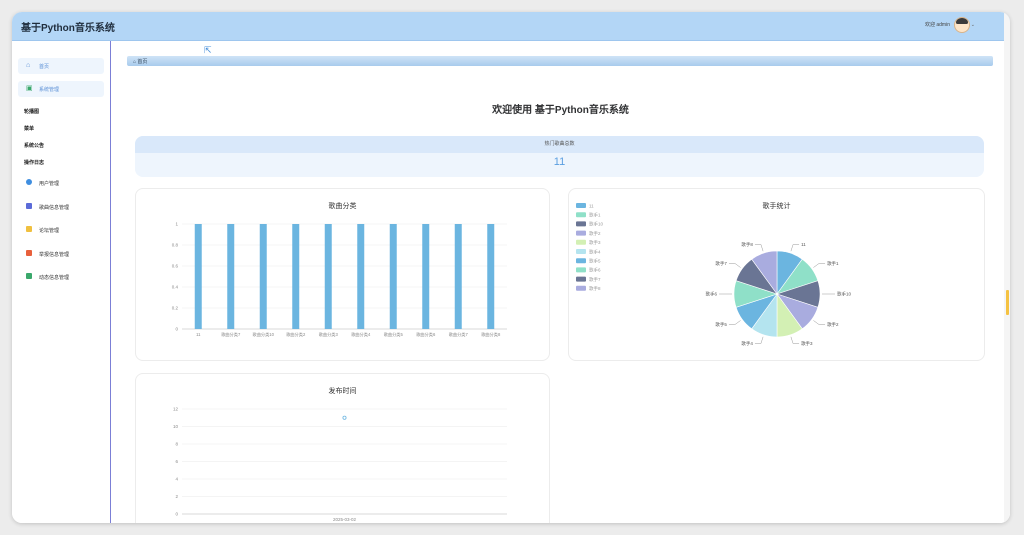  I want to click on user-greeting: 欢迎 admin, so click(937, 24).